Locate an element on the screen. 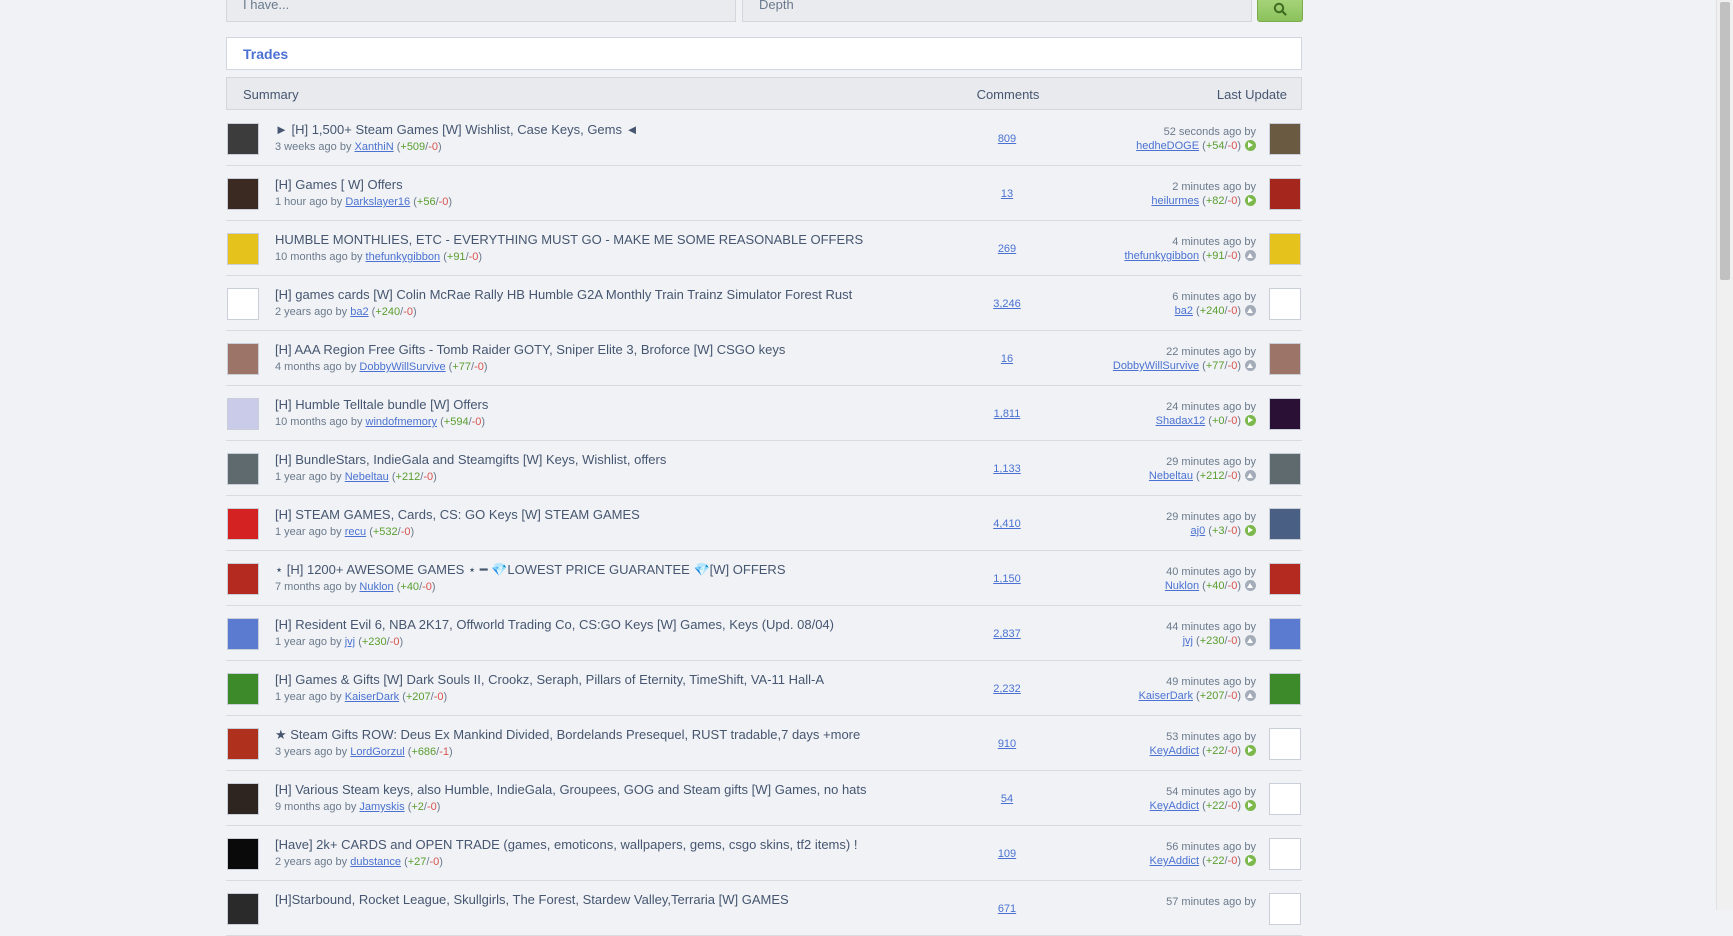 Image resolution: width=1733 pixels, height=936 pixels. comments-count-link: 671 is located at coordinates (1007, 909).